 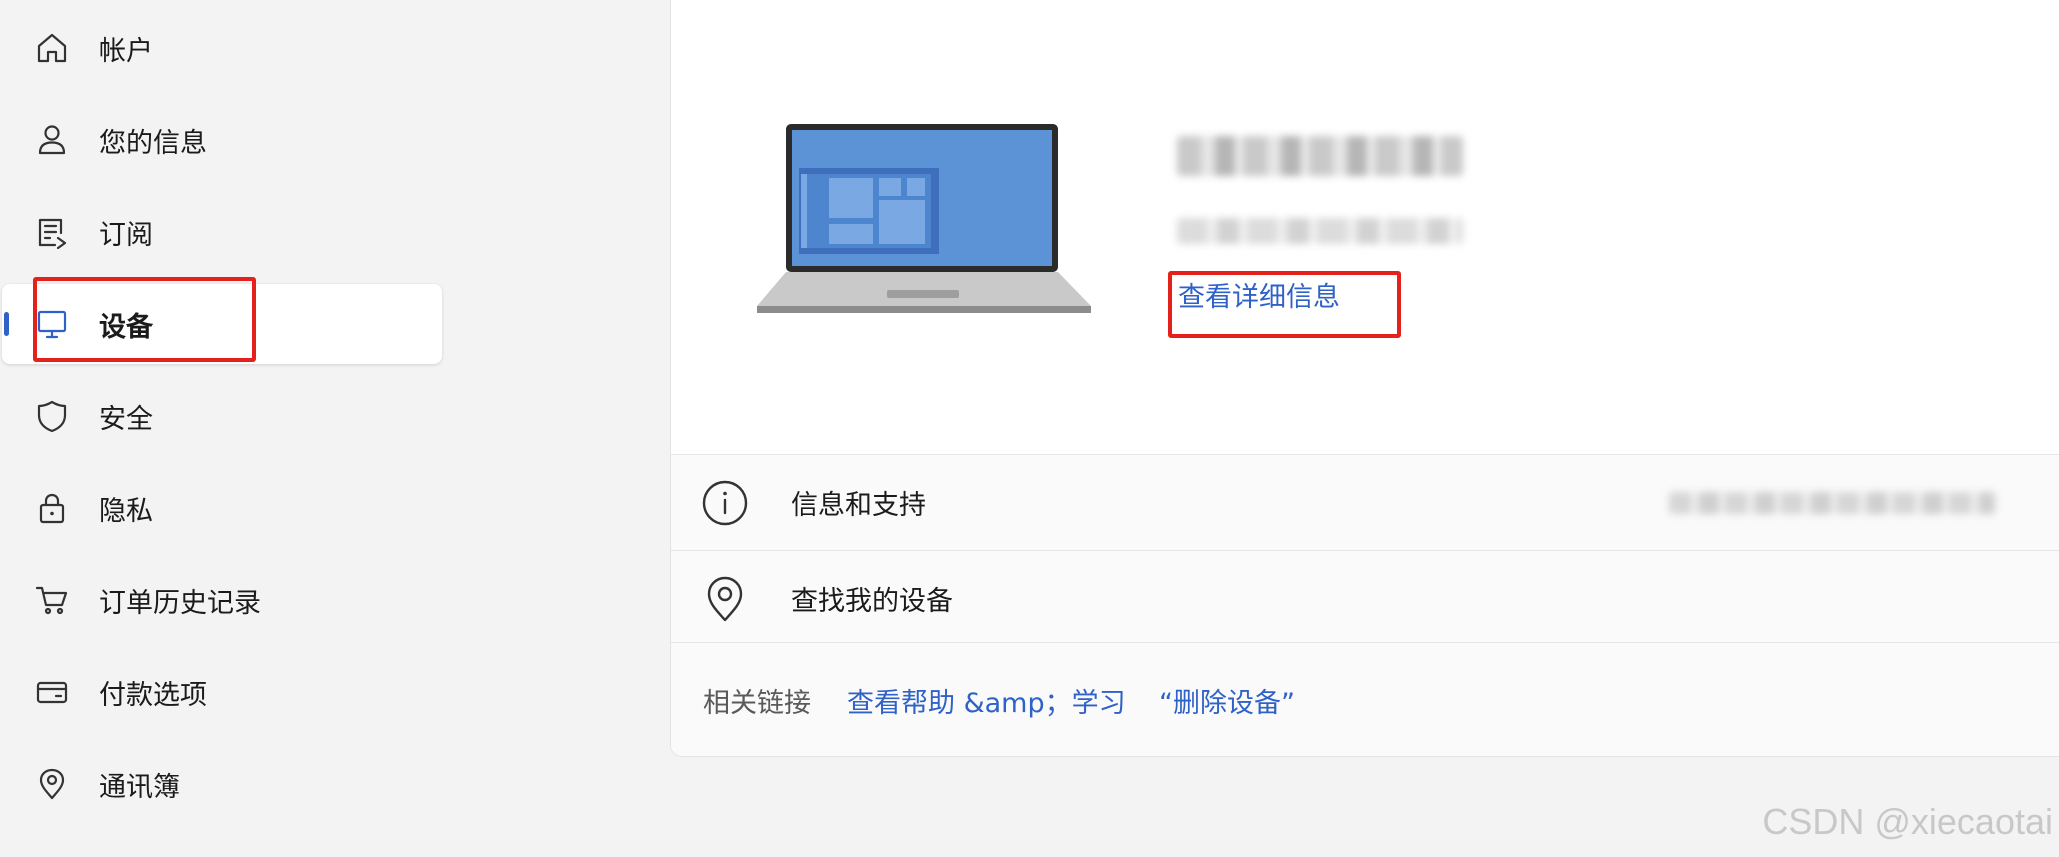 I want to click on laptop-illustration, so click(x=924, y=218).